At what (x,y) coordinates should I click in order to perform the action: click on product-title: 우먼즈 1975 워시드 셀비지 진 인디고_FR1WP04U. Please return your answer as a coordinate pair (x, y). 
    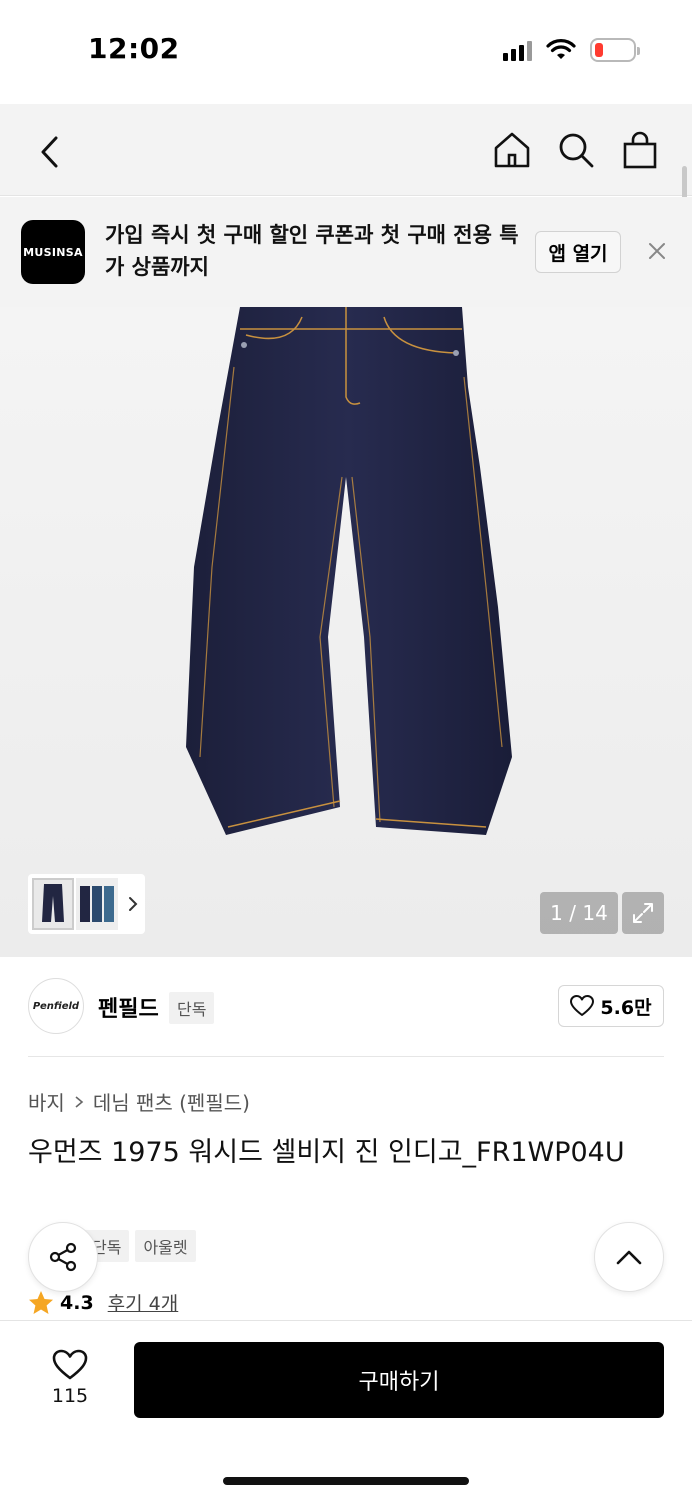
    Looking at the image, I should click on (326, 1152).